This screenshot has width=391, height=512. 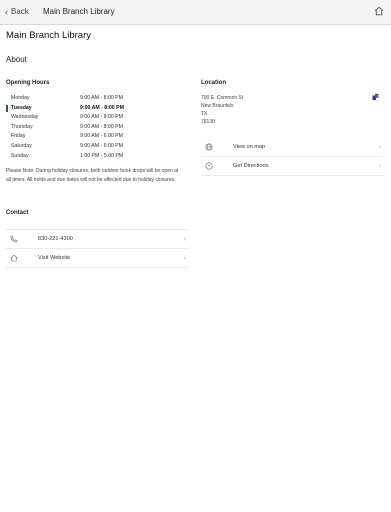 What do you see at coordinates (249, 147) in the screenshot?
I see `view-on-map-label: View on map` at bounding box center [249, 147].